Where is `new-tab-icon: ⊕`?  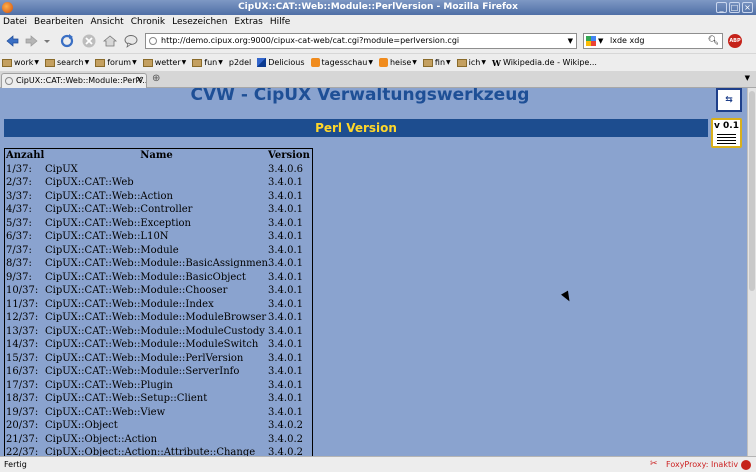
new-tab-icon: ⊕ is located at coordinates (156, 78).